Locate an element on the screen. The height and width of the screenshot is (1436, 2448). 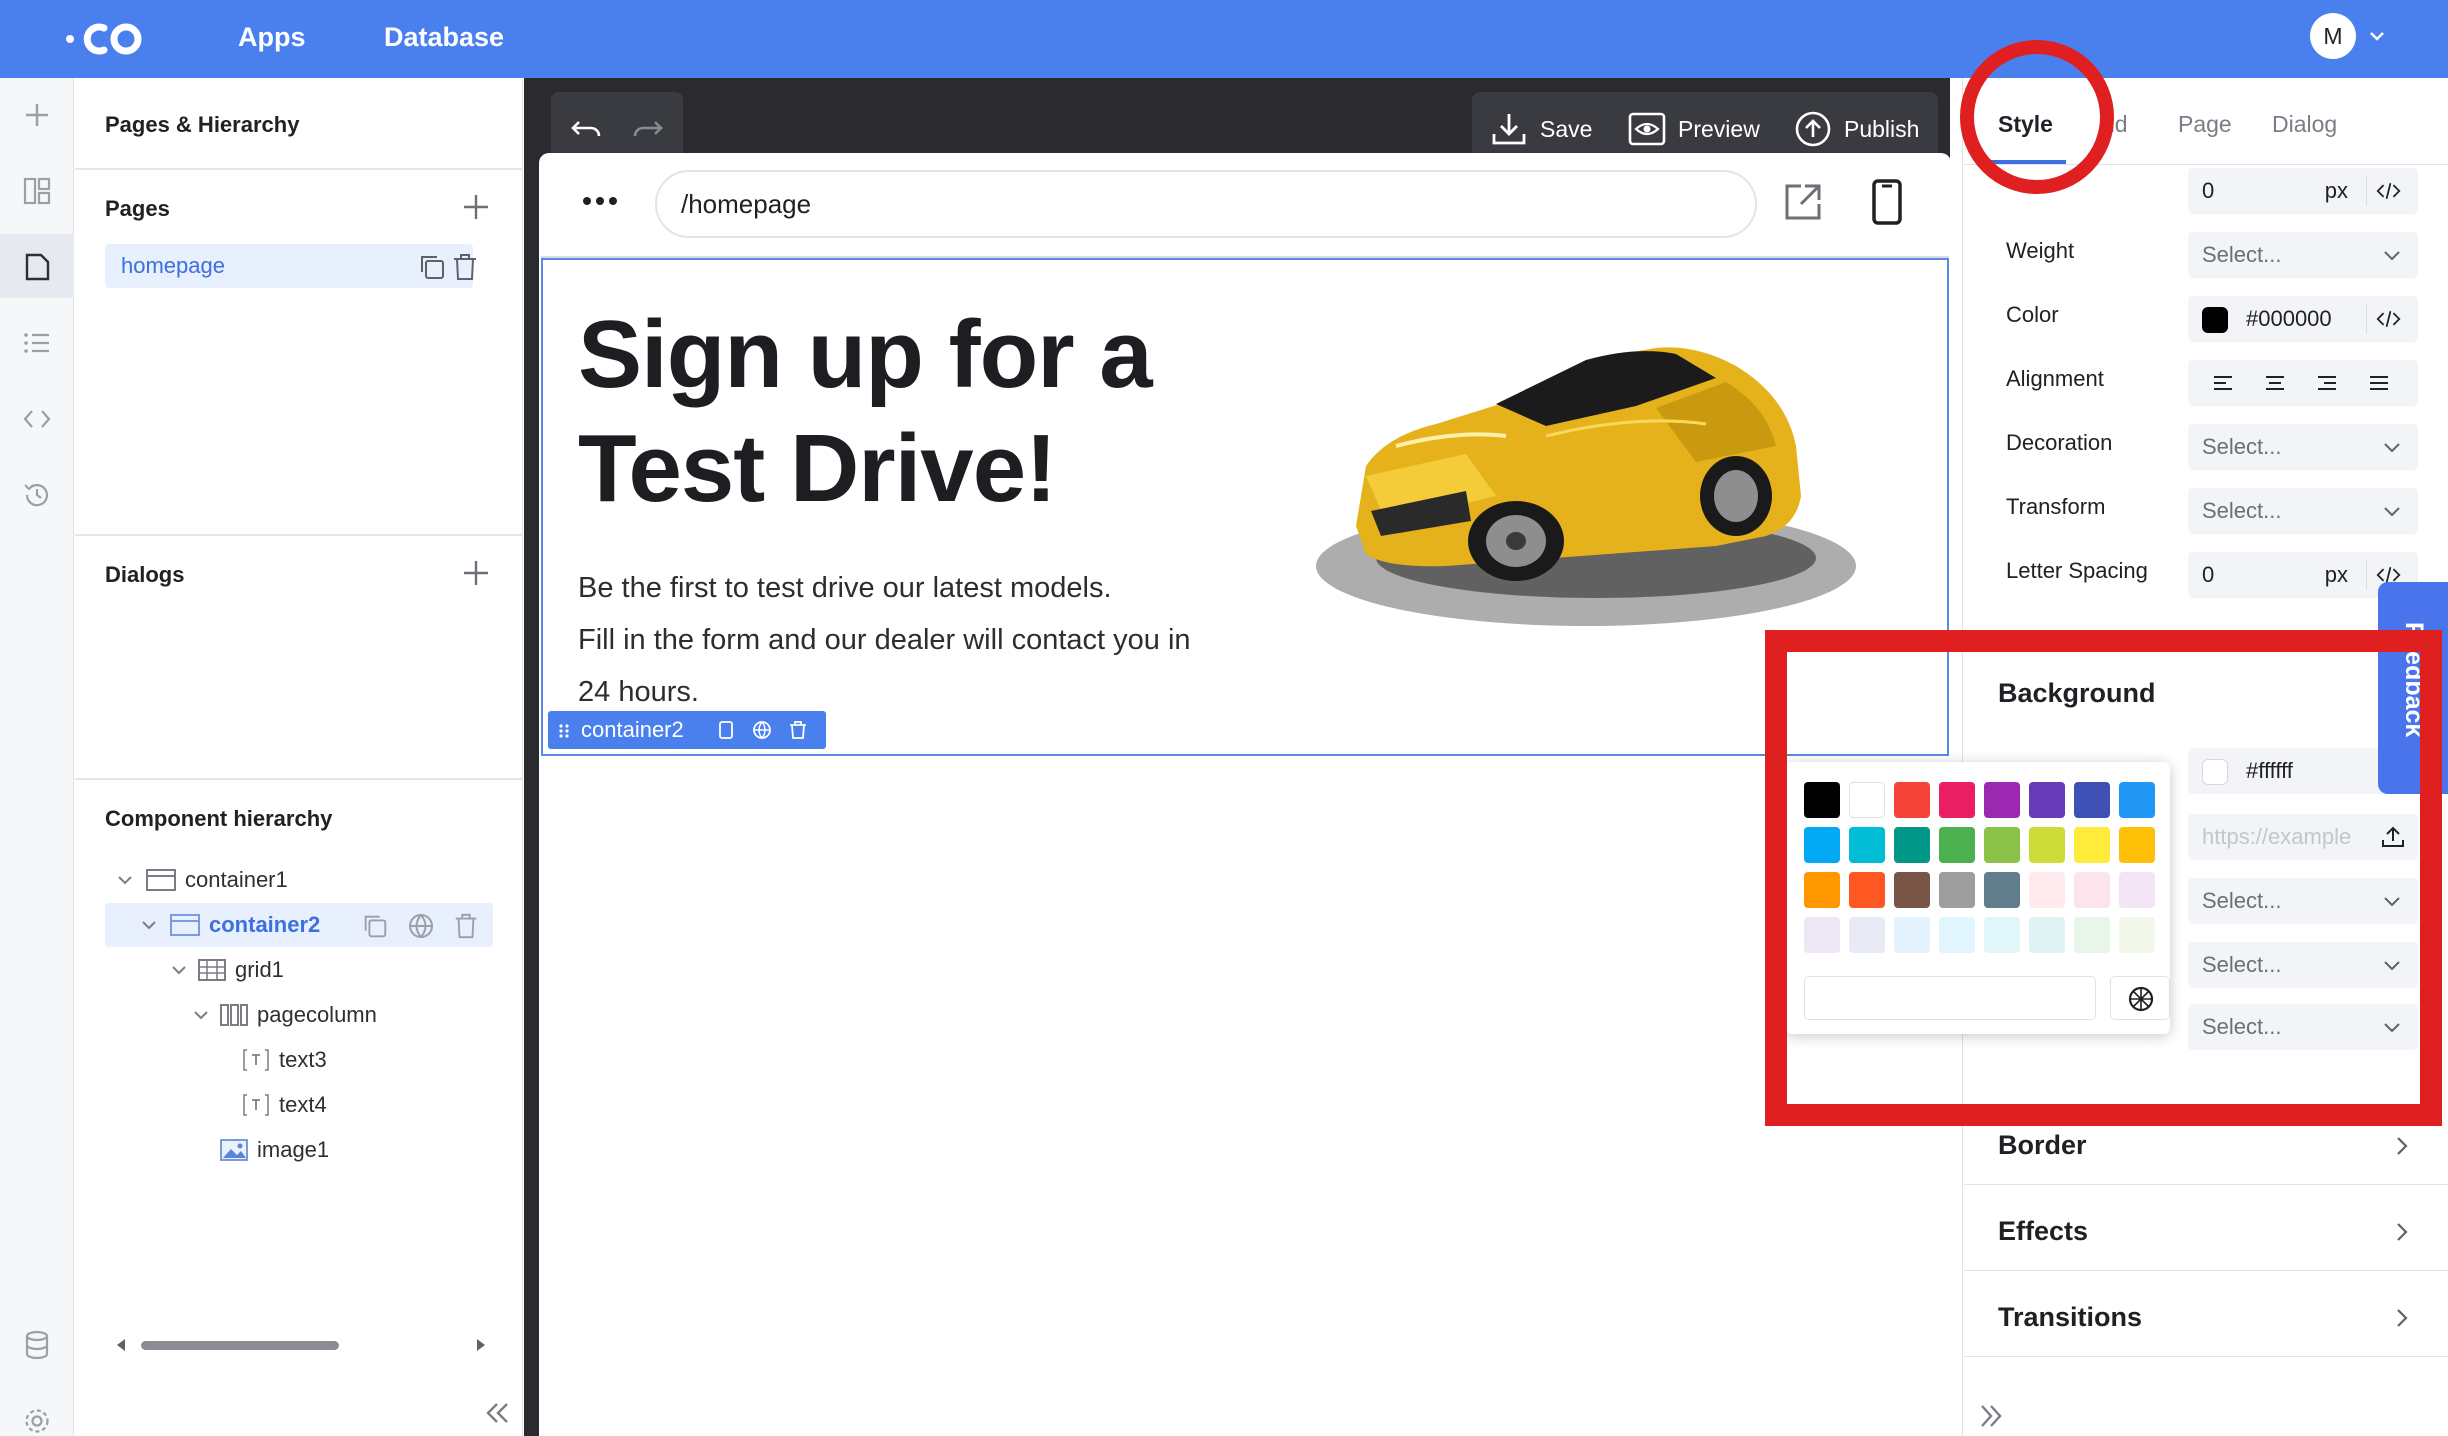
horizontal-scrollbar is located at coordinates (301, 1345).